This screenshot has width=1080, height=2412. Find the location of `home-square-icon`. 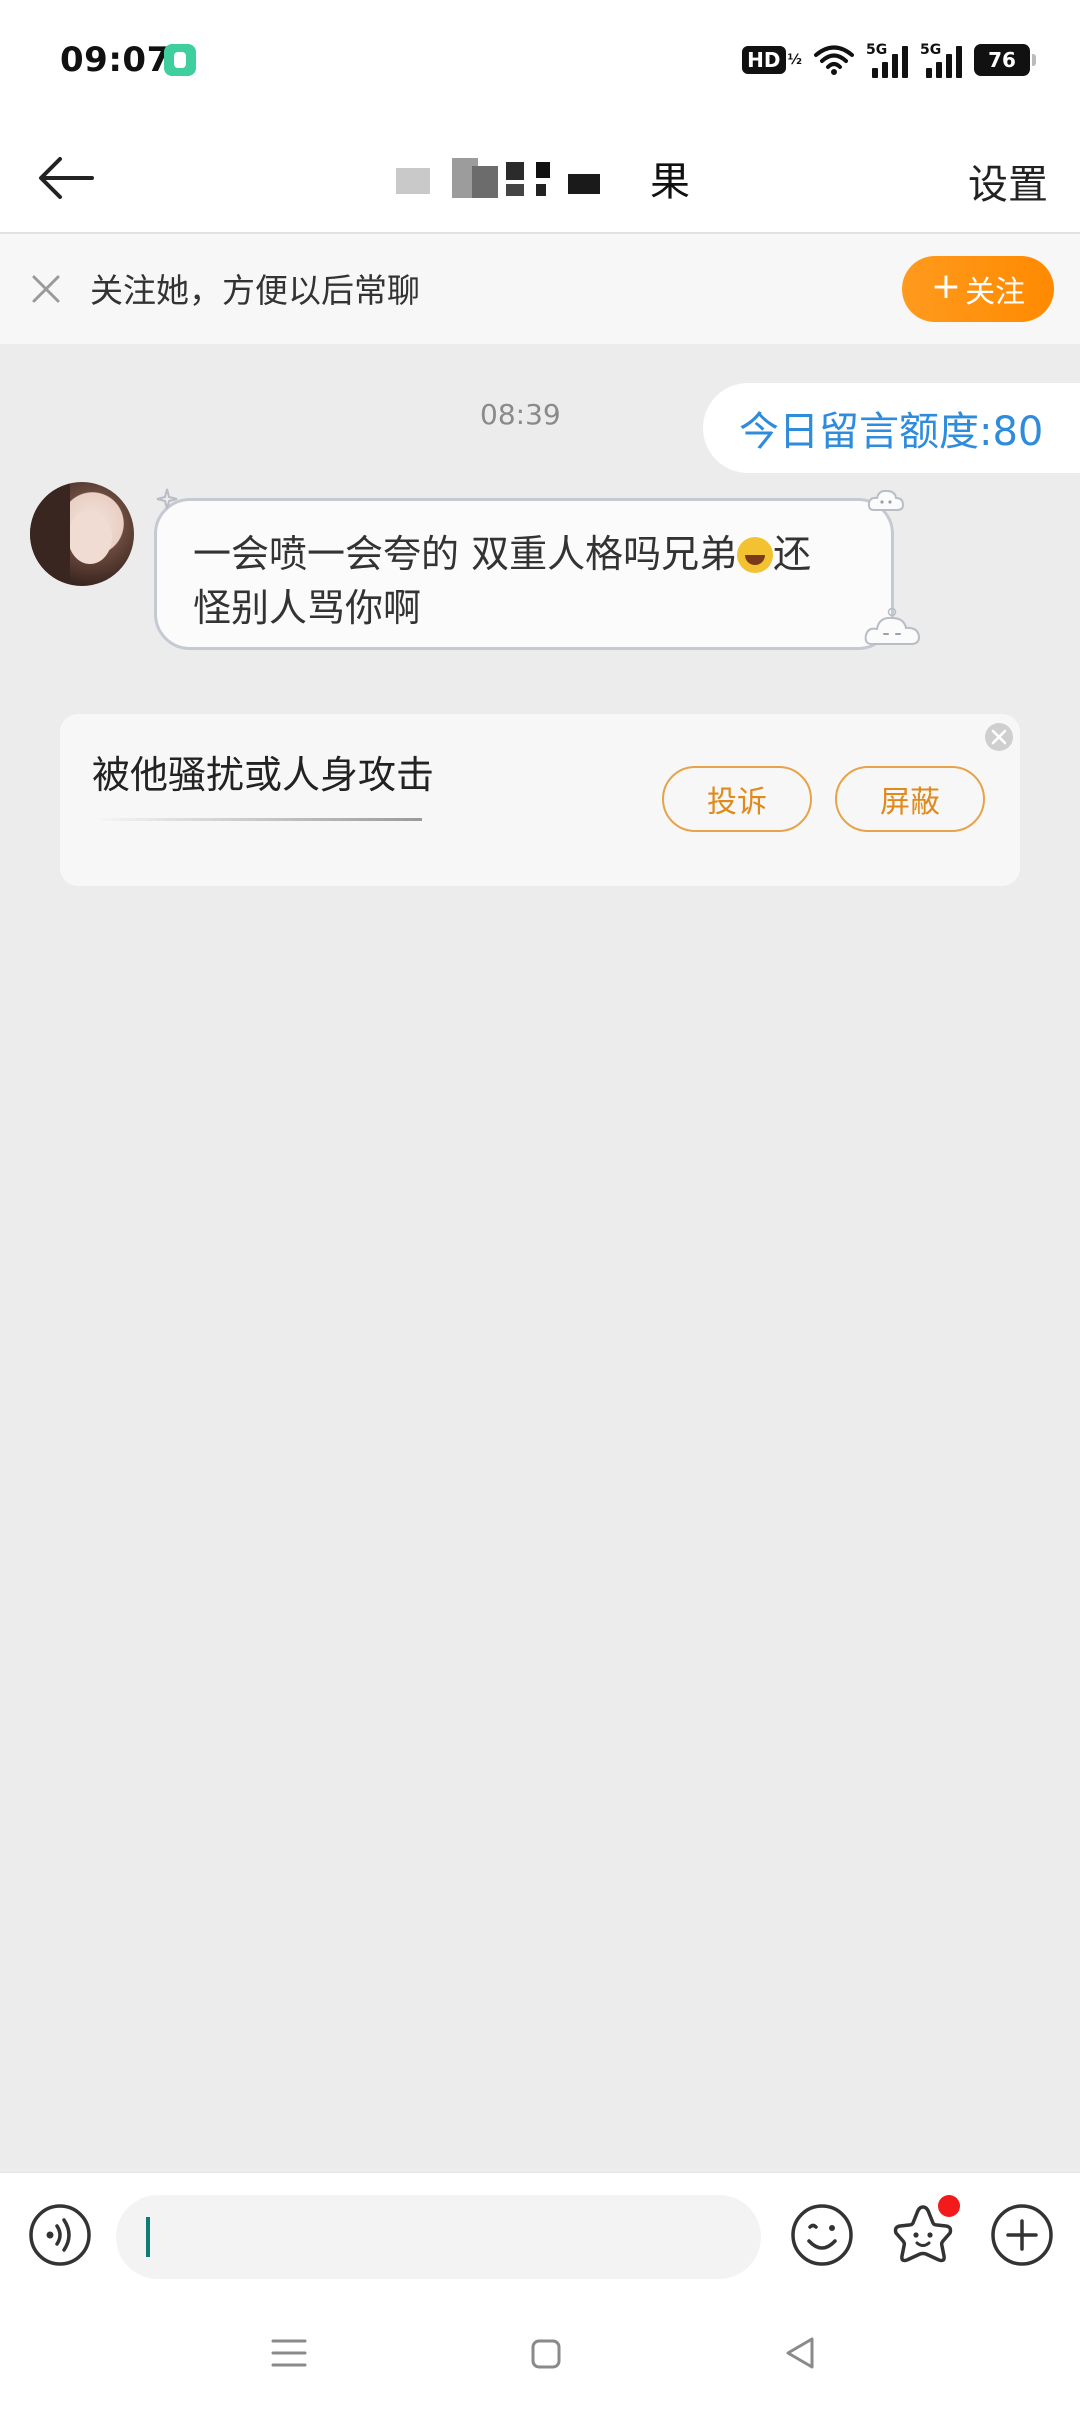

home-square-icon is located at coordinates (546, 2354).